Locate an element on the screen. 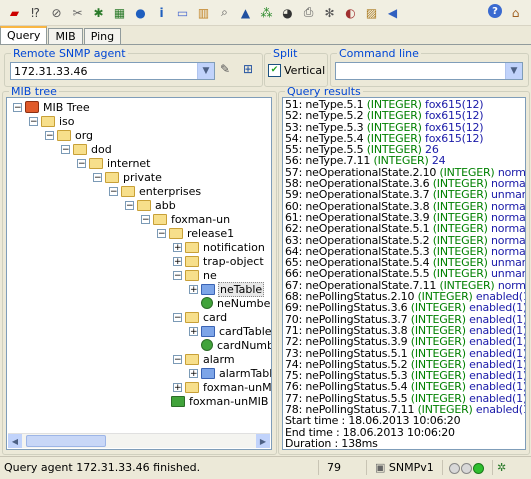  tree-node: + foxman-unMIBC is located at coordinates (222, 387).